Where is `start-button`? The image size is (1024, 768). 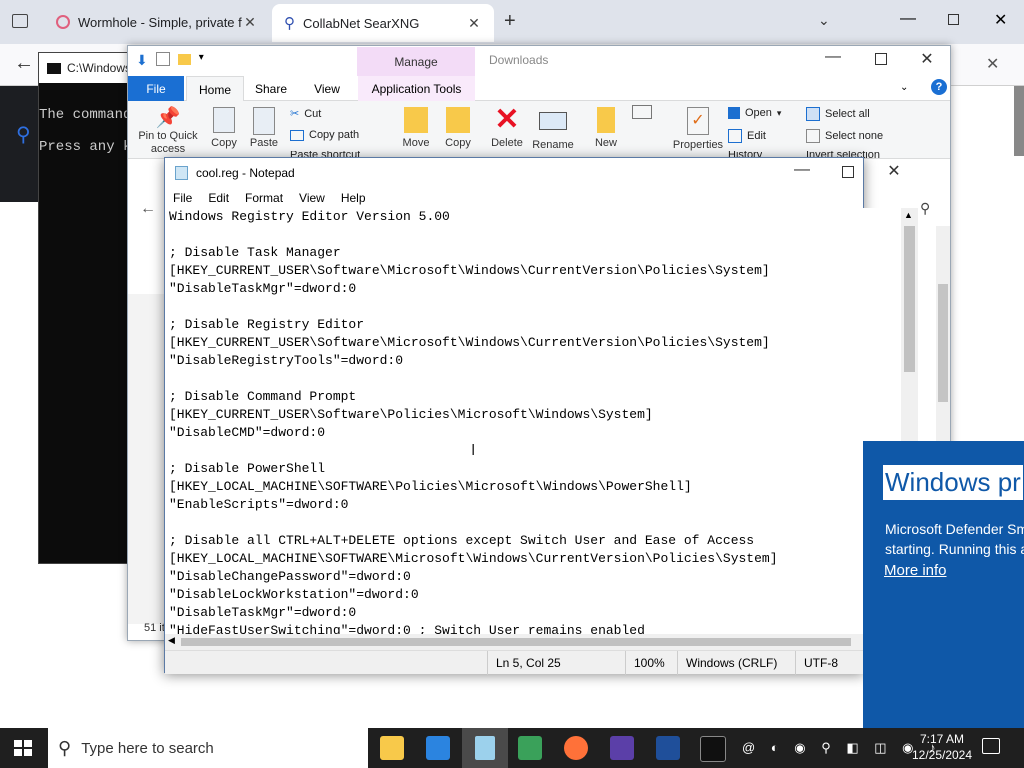 start-button is located at coordinates (23, 748).